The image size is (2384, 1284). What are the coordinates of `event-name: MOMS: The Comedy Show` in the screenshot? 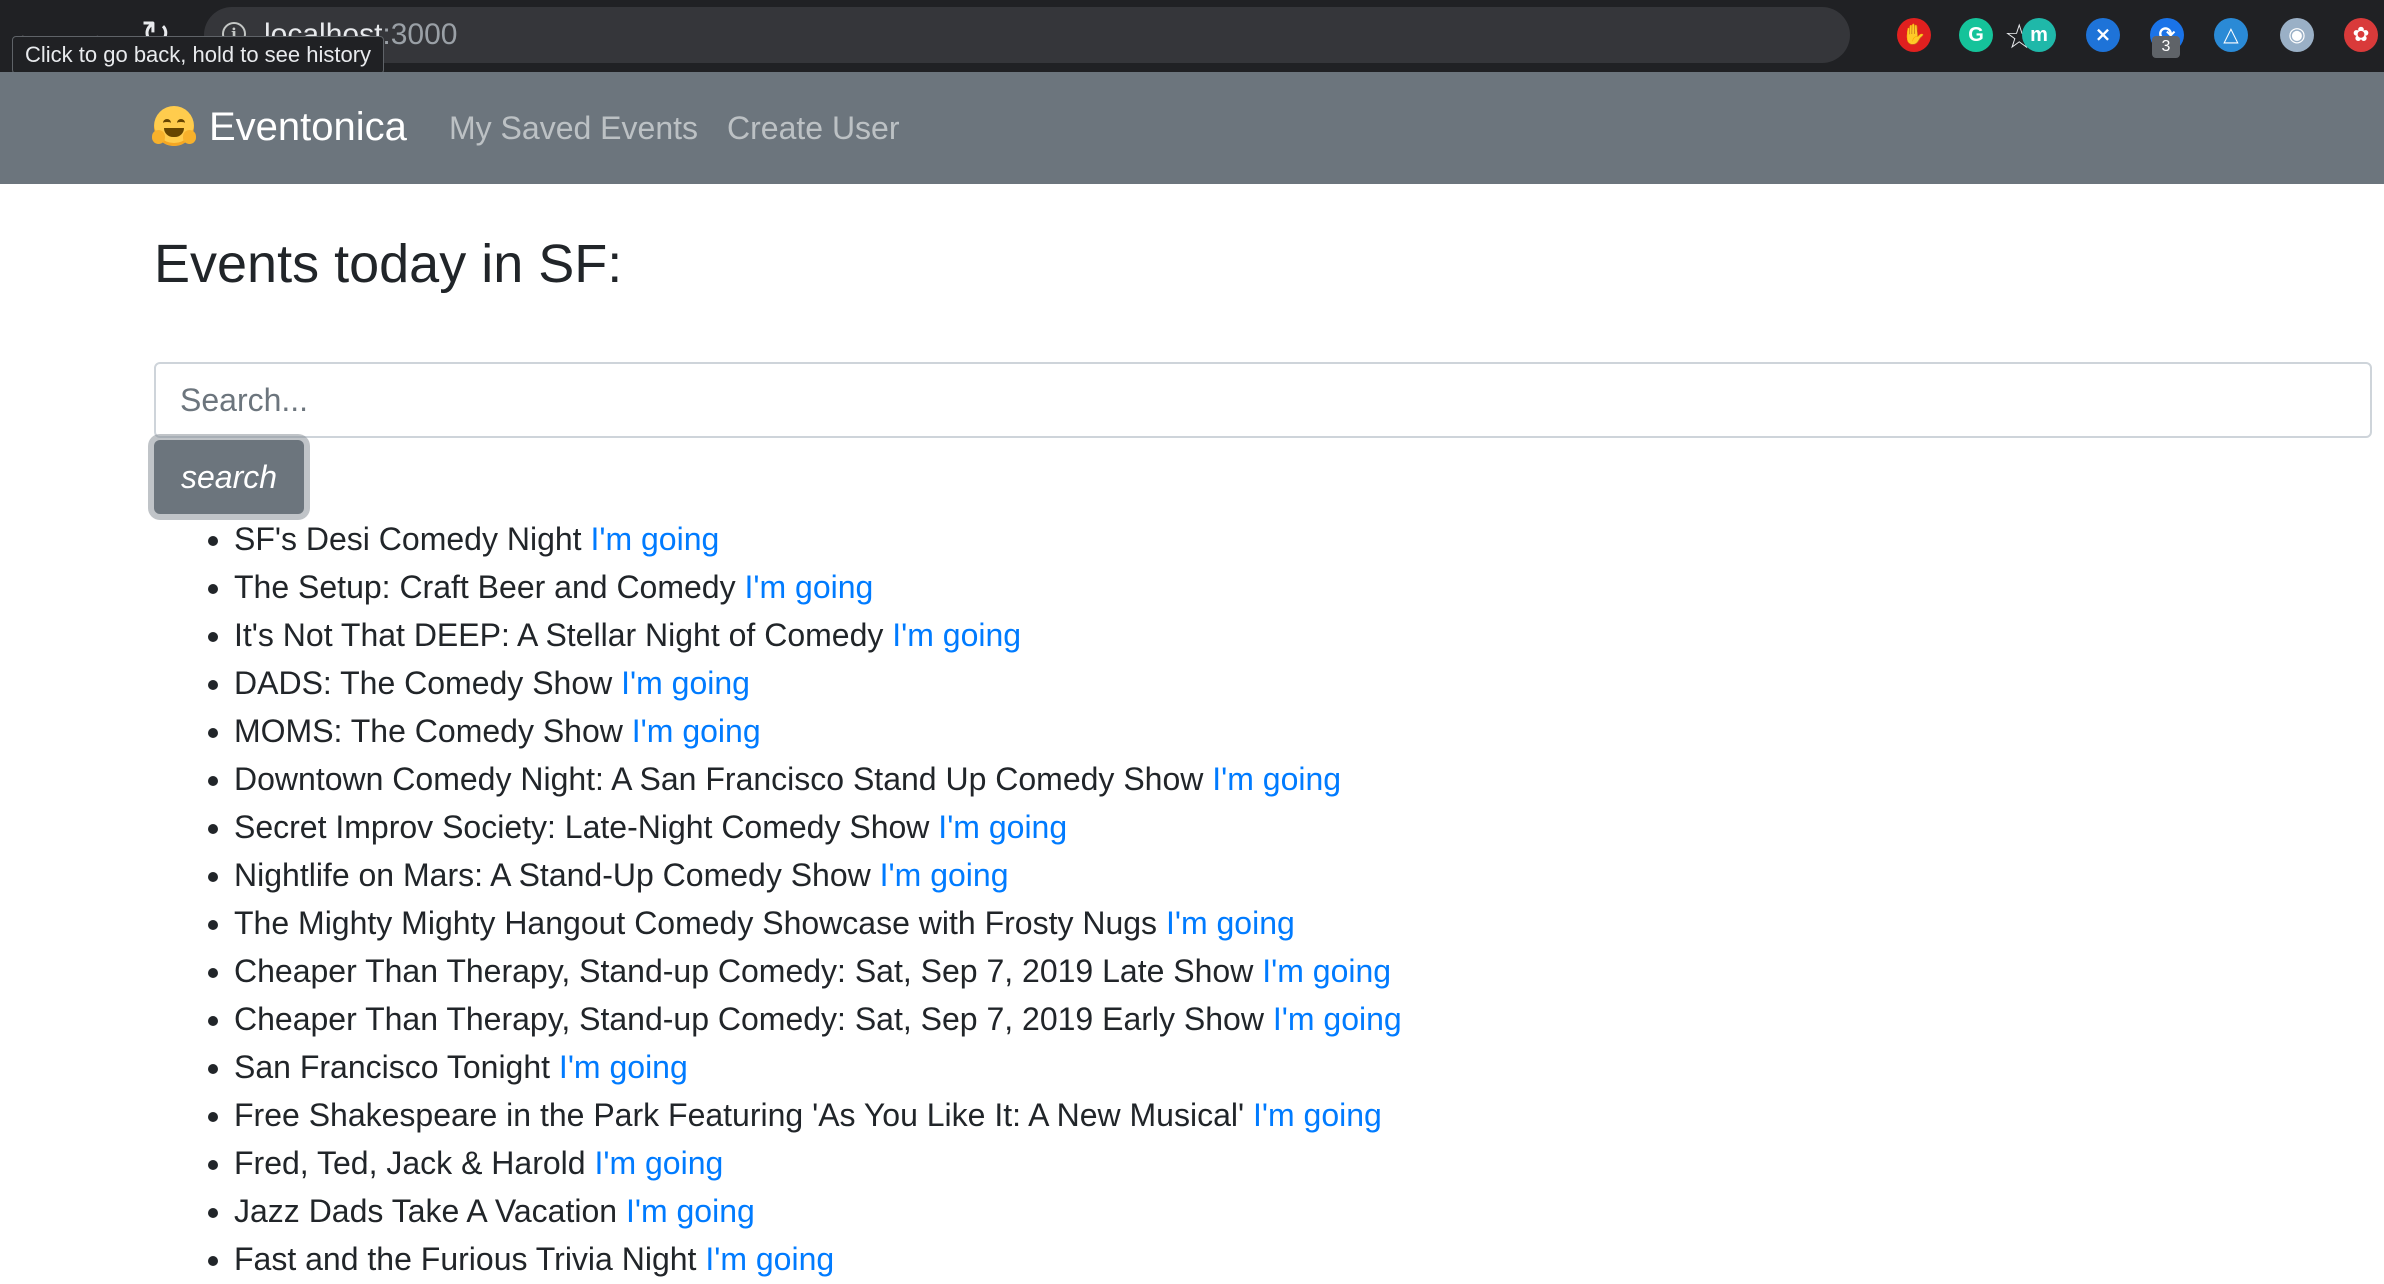 It's located at (428, 731).